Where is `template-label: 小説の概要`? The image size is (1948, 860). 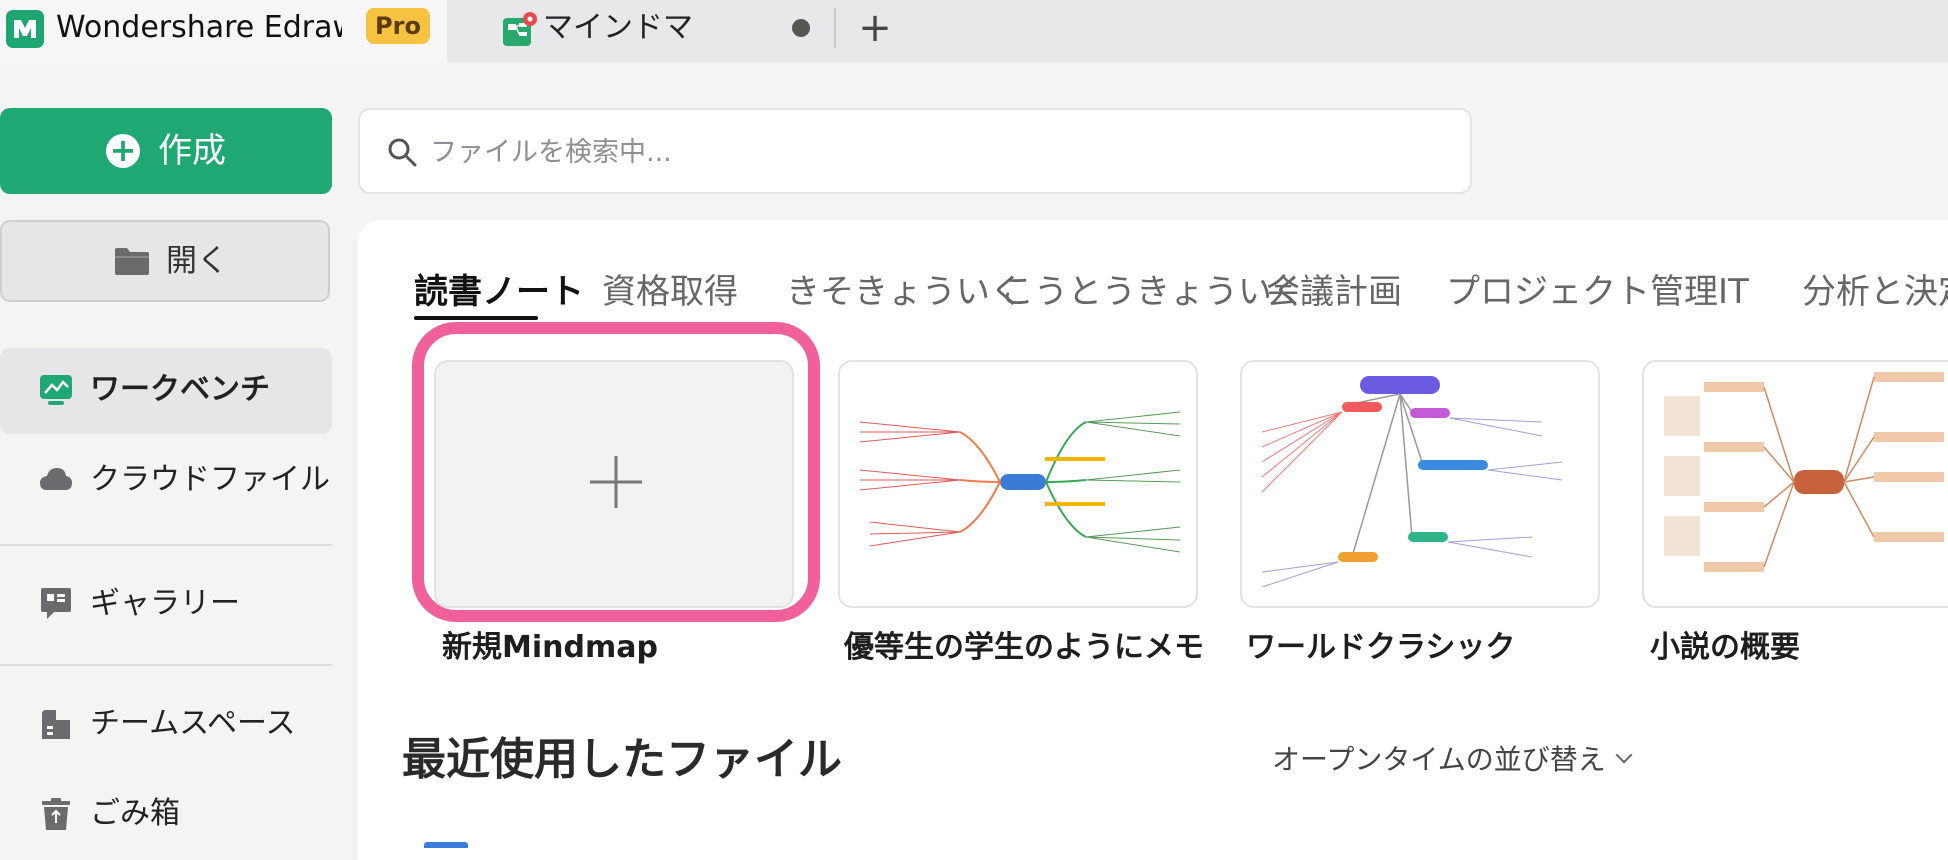
template-label: 小説の概要 is located at coordinates (1725, 647).